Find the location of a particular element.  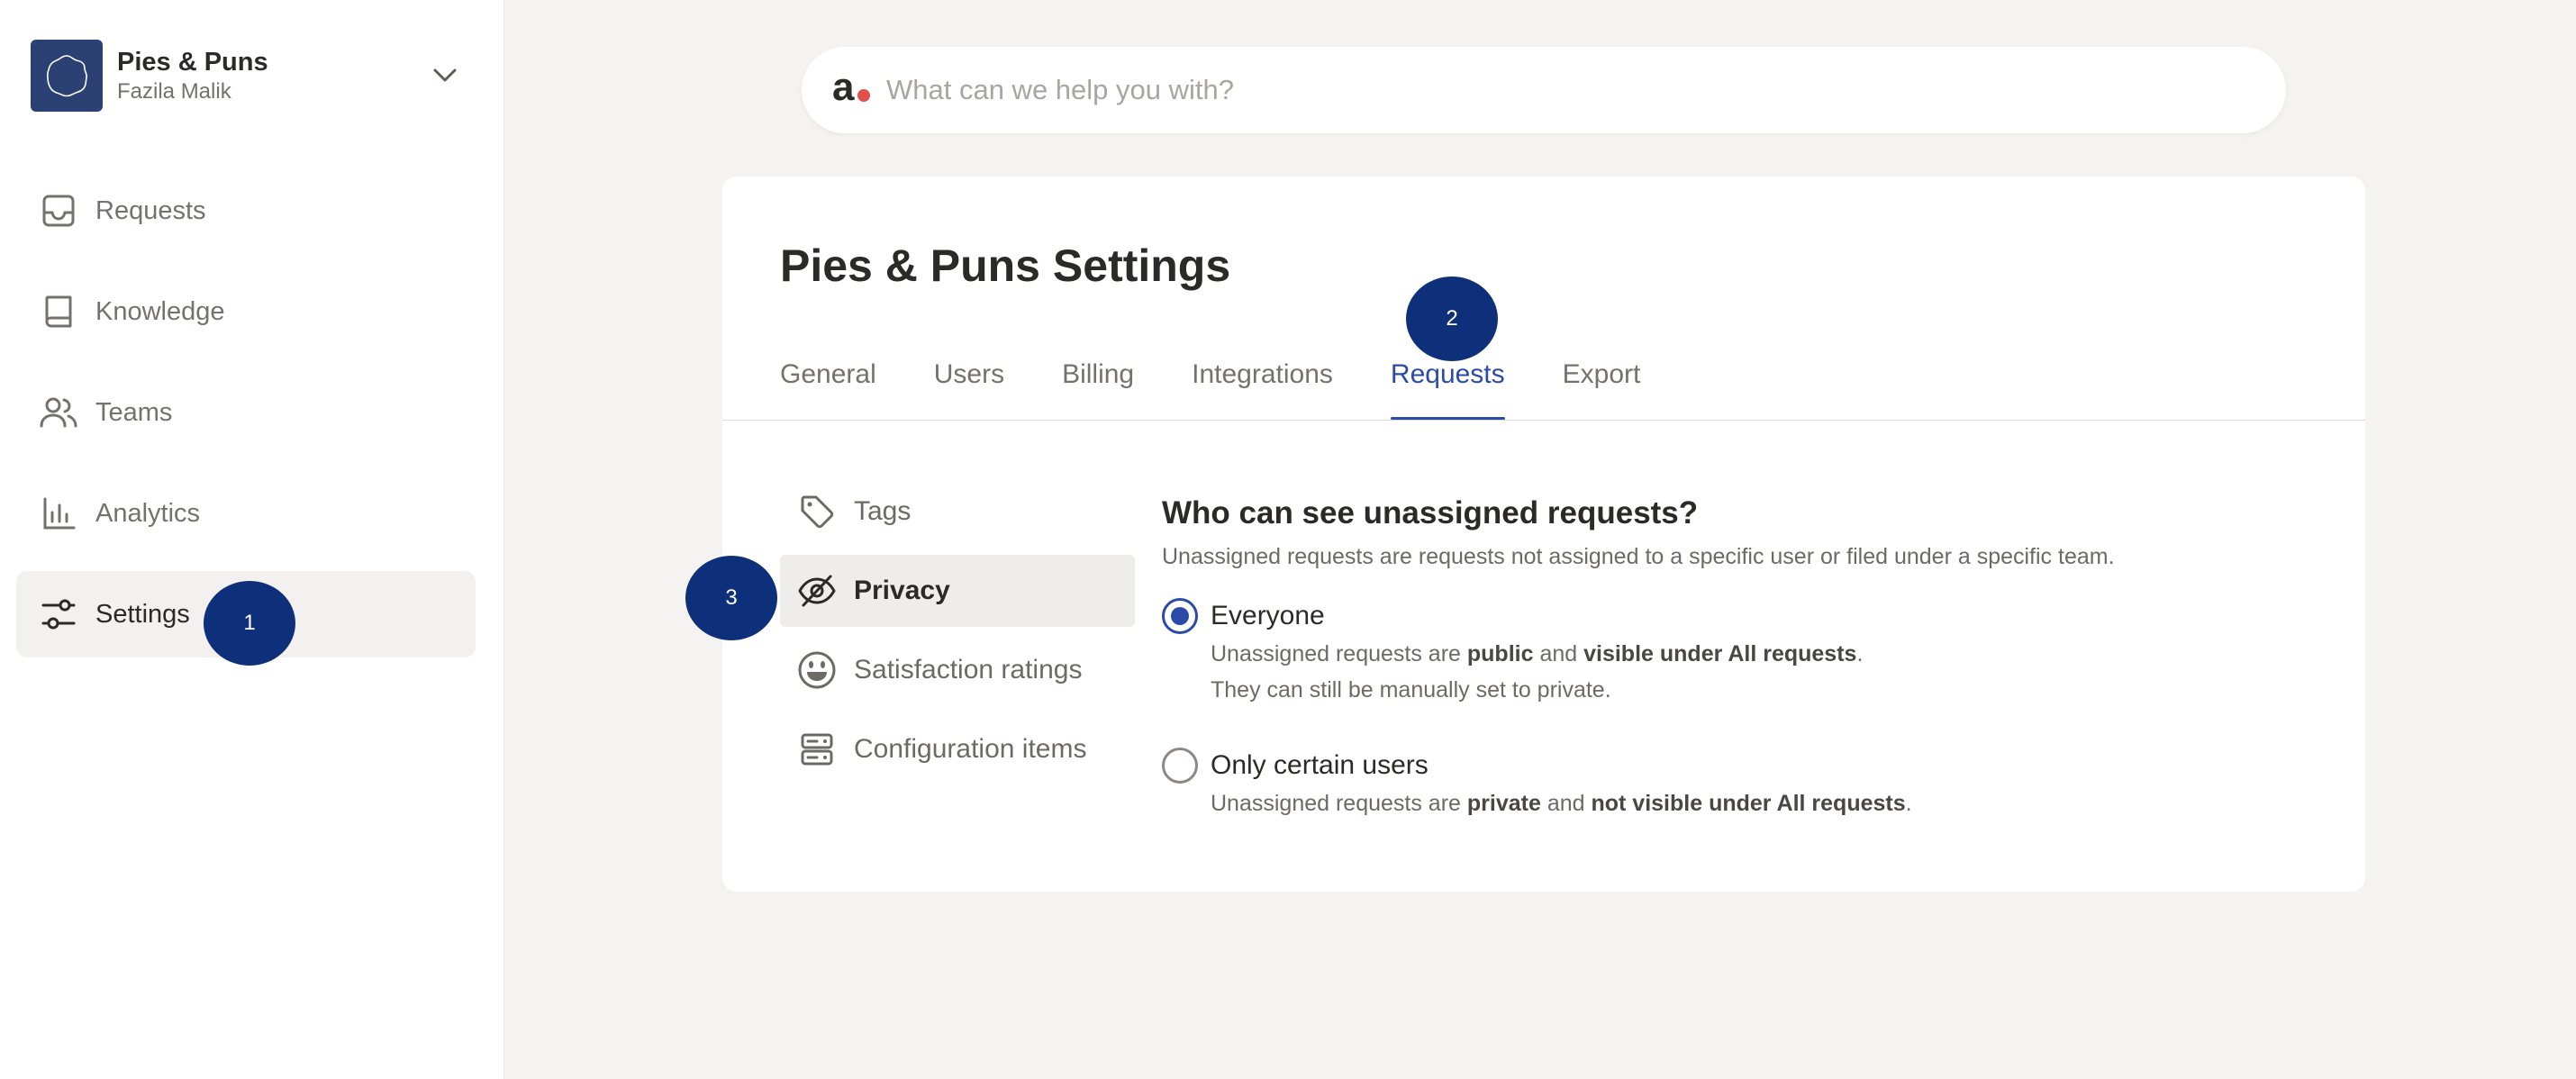

users-icon is located at coordinates (59, 412).